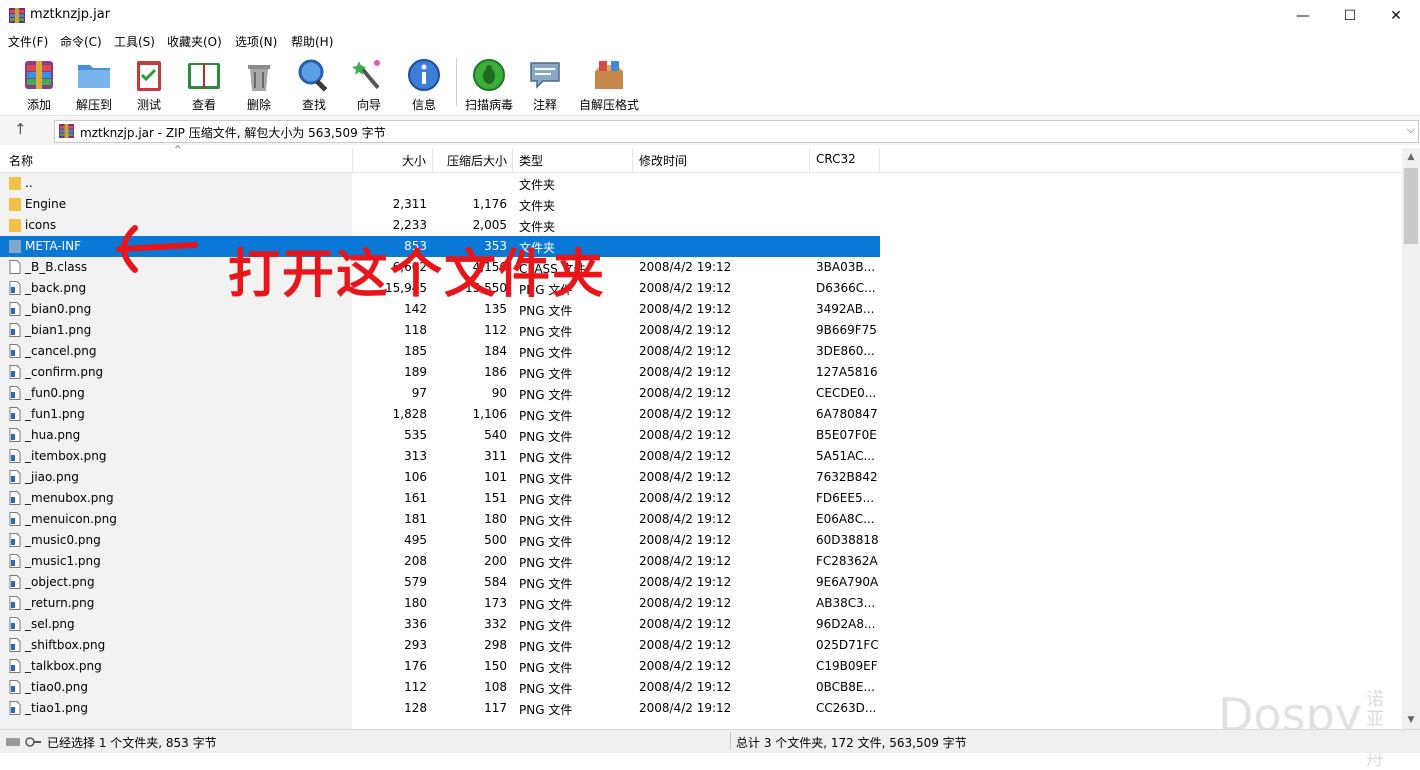 The image size is (1420, 770). Describe the element at coordinates (415, 372) in the screenshot. I see `file-size: 189` at that location.